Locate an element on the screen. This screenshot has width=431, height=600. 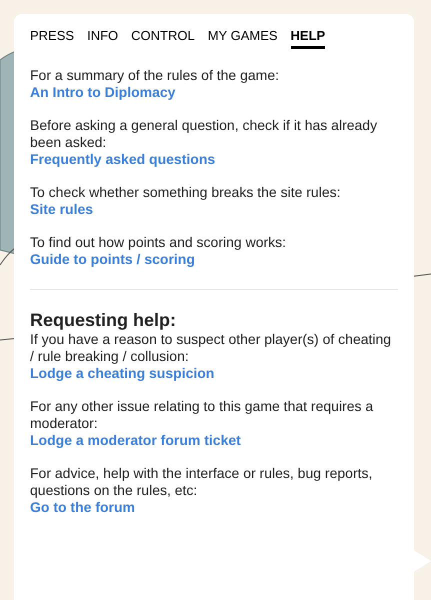
help-link: Lodge a moderator forum ticket is located at coordinates (135, 440).